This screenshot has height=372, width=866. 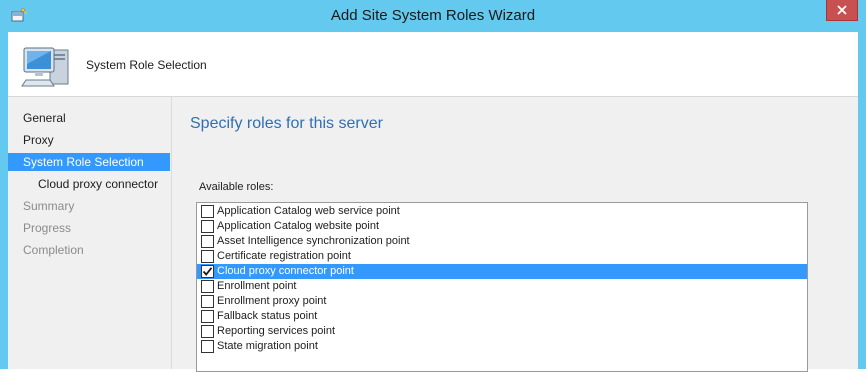 What do you see at coordinates (502, 301) in the screenshot?
I see `role-row: Enrollment proxy point` at bounding box center [502, 301].